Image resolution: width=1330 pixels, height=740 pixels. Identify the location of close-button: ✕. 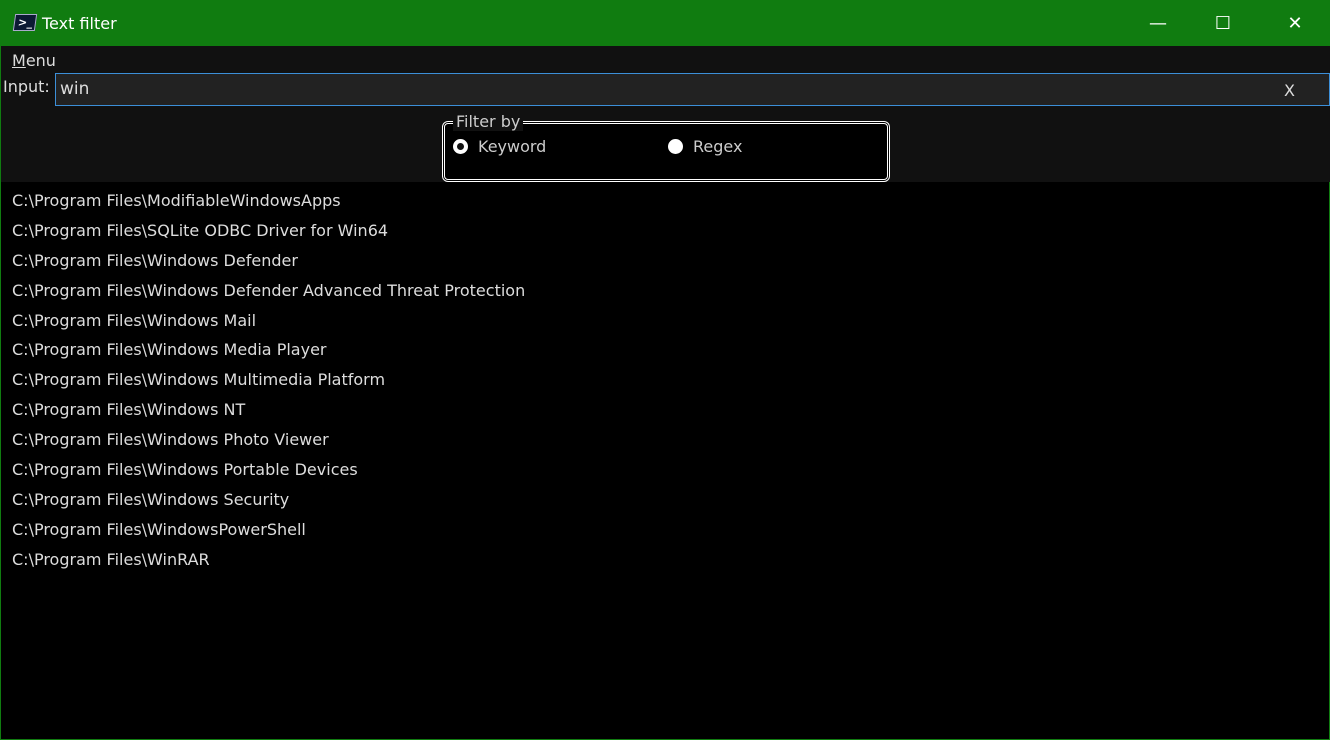
(1295, 23).